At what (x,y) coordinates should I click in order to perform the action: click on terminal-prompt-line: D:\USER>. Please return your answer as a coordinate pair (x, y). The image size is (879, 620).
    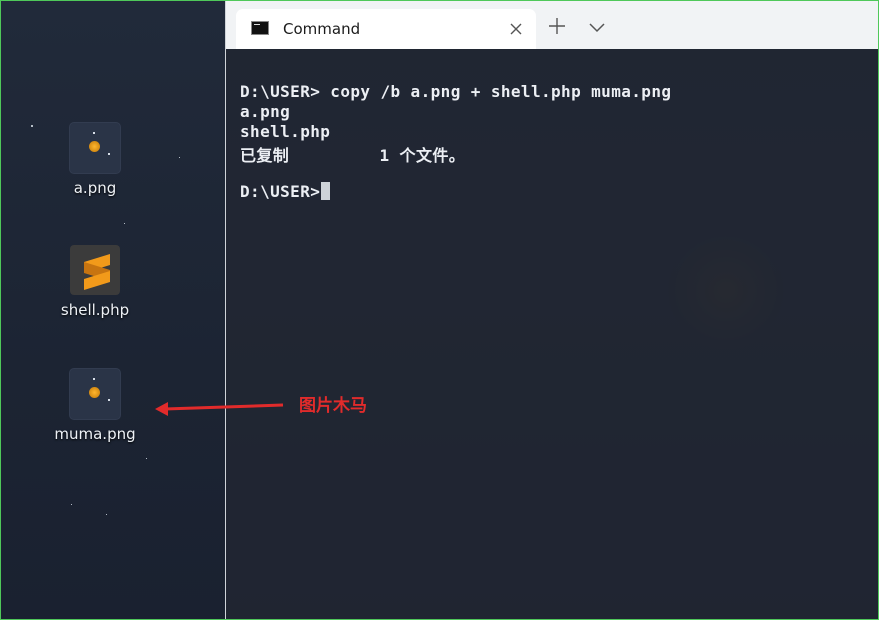
    Looking at the image, I should click on (285, 191).